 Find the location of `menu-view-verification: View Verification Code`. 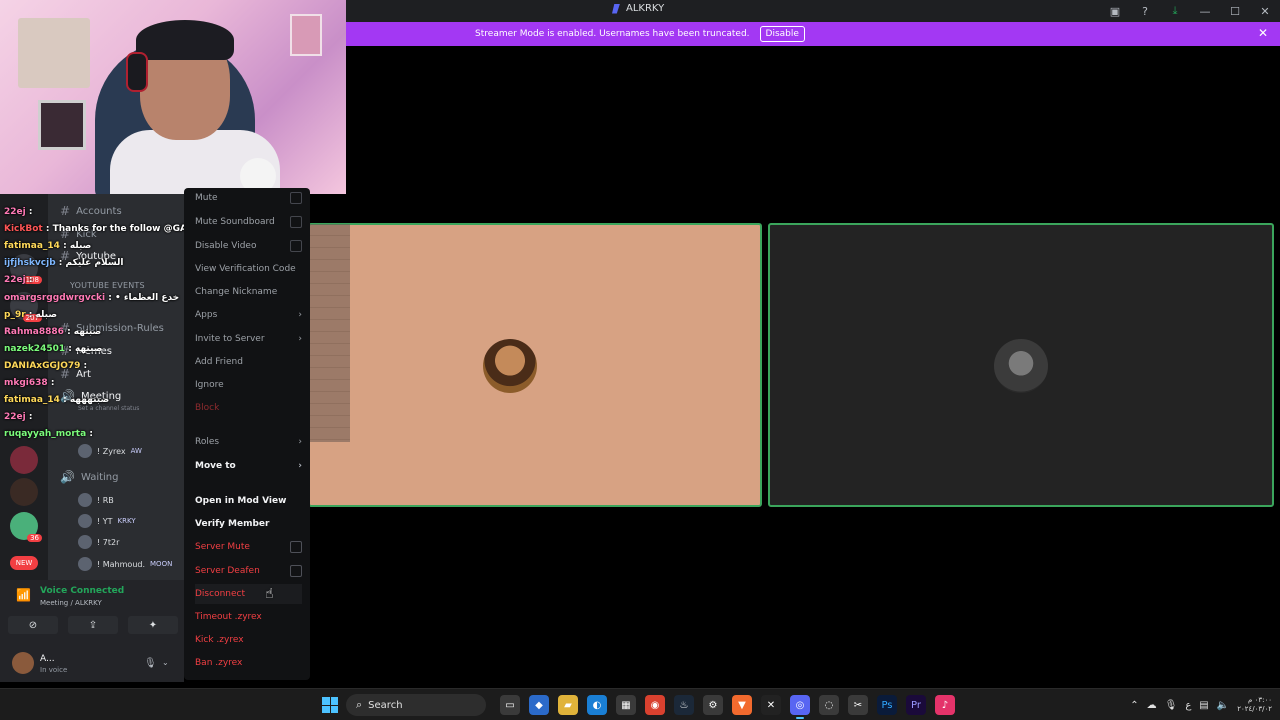

menu-view-verification: View Verification Code is located at coordinates (248, 269).